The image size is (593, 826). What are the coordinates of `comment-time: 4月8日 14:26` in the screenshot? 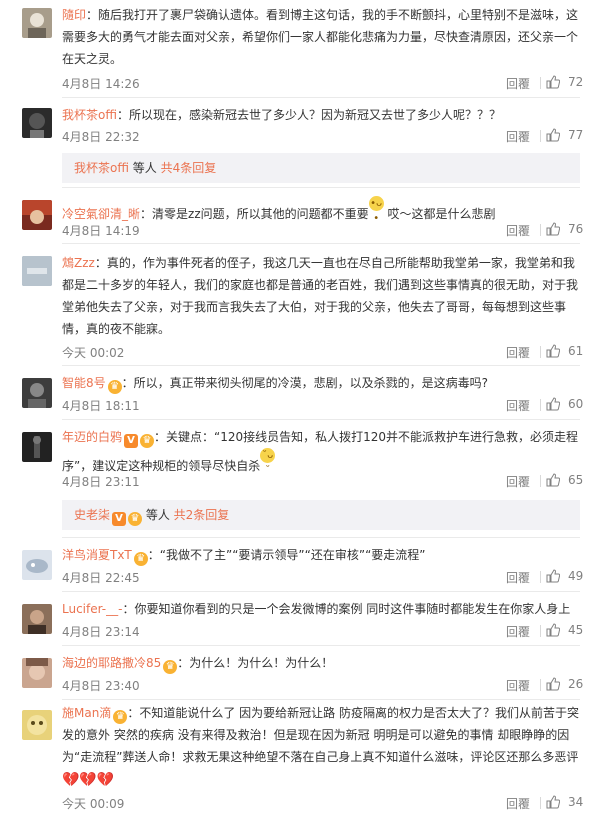 It's located at (101, 84).